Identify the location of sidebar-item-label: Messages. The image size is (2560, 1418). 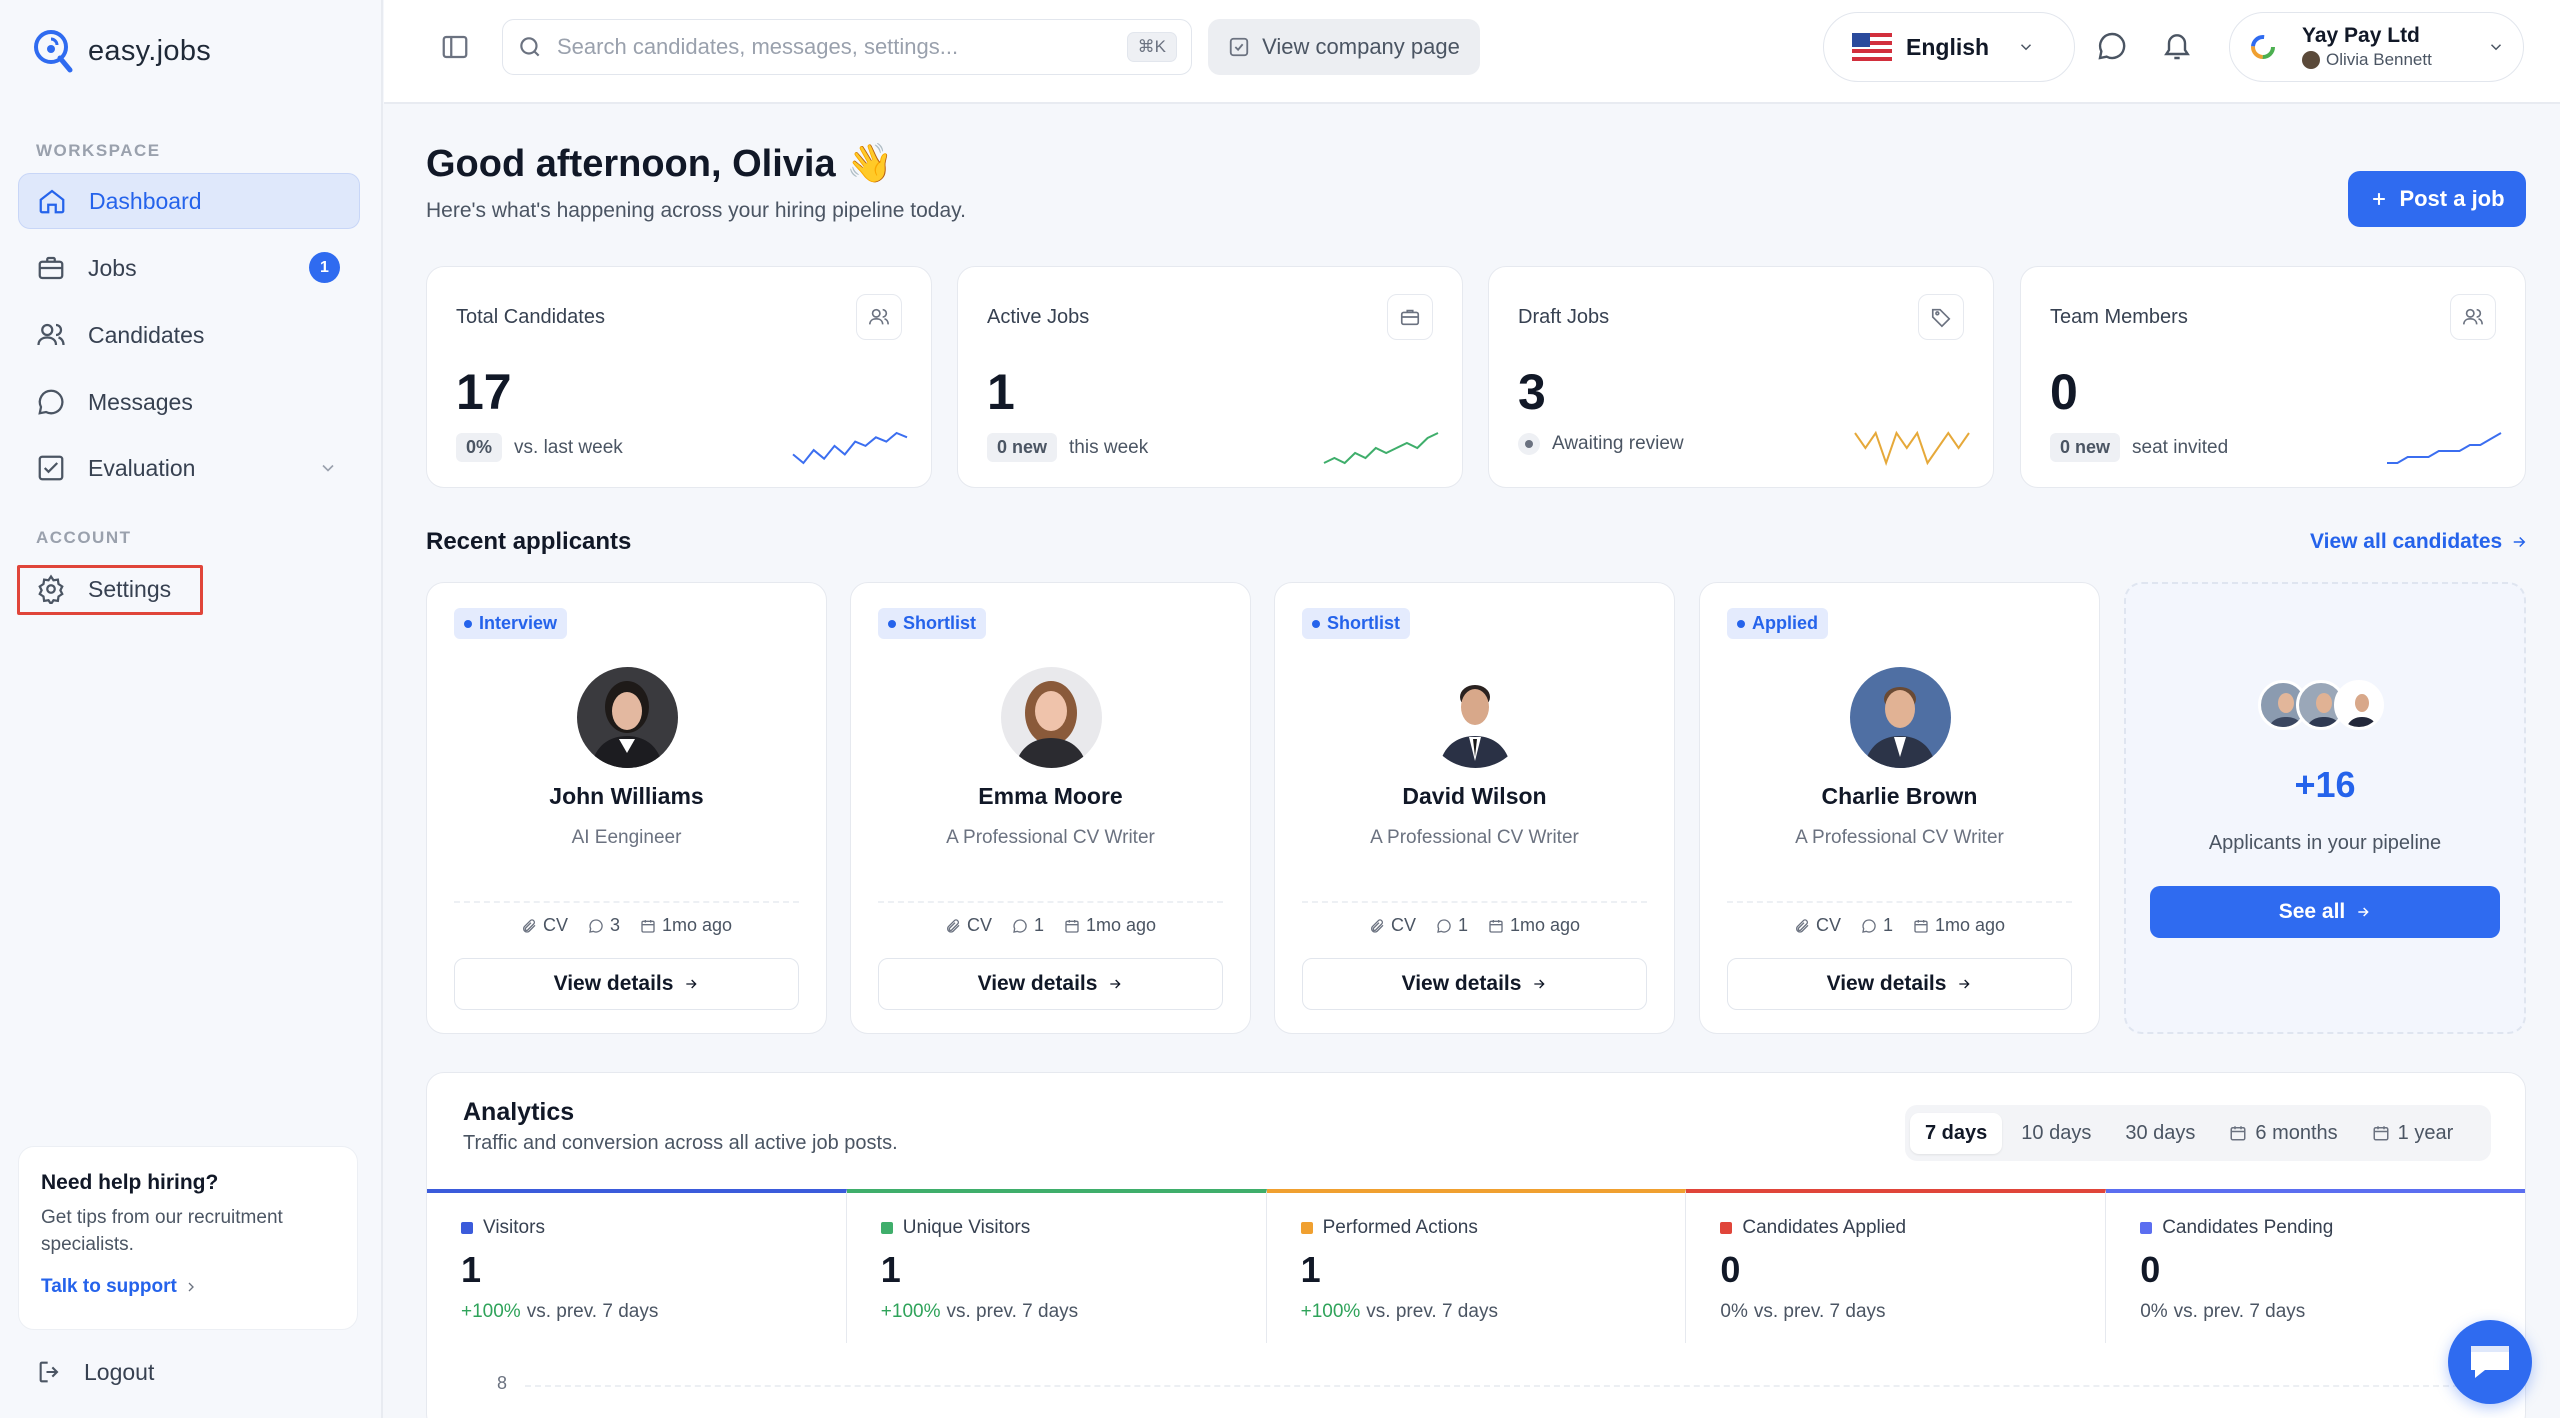
(140, 401).